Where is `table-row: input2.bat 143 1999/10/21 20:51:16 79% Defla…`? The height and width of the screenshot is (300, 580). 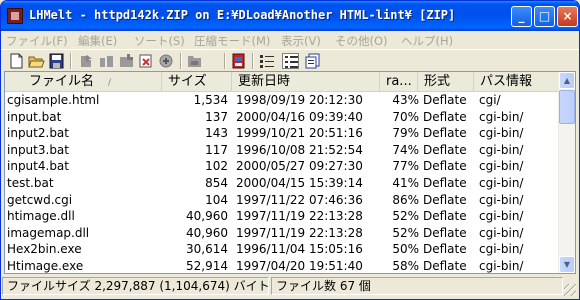
table-row: input2.bat 143 1999/10/21 20:51:16 79% Defla… is located at coordinates (282, 133).